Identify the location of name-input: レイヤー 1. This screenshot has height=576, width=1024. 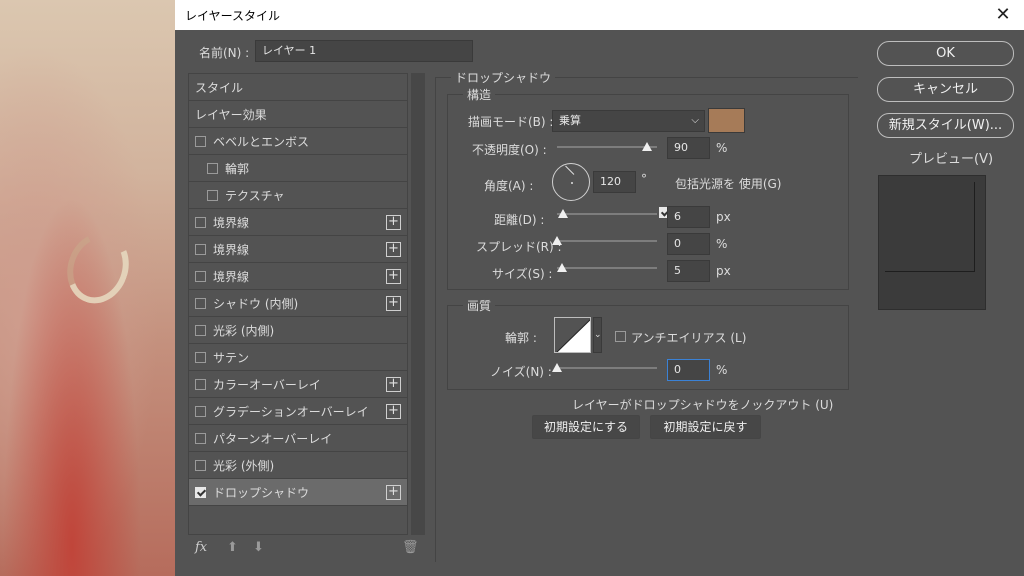
(364, 51).